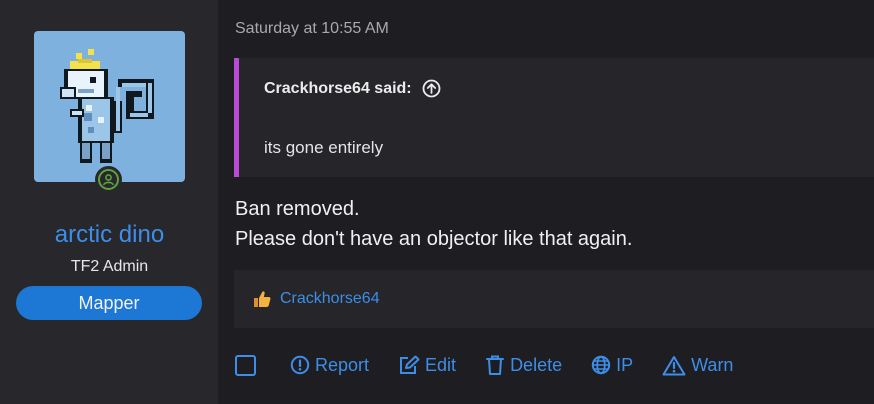 The width and height of the screenshot is (874, 404). Describe the element at coordinates (625, 364) in the screenshot. I see `ip-label: IP` at that location.